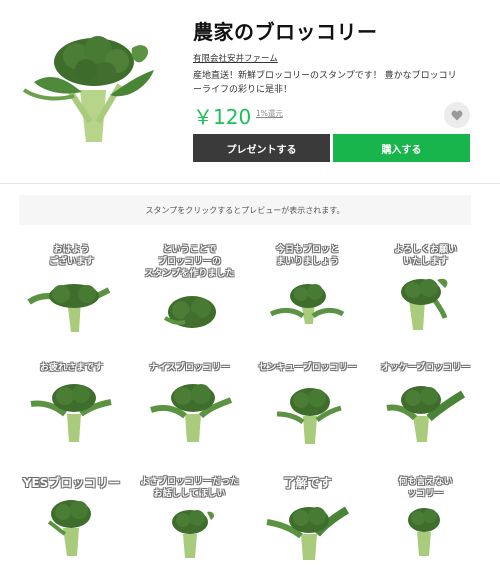 The width and height of the screenshot is (500, 578). I want to click on sticker-caption: ということで ブロッコリーの スタンプを作りました, so click(189, 262).